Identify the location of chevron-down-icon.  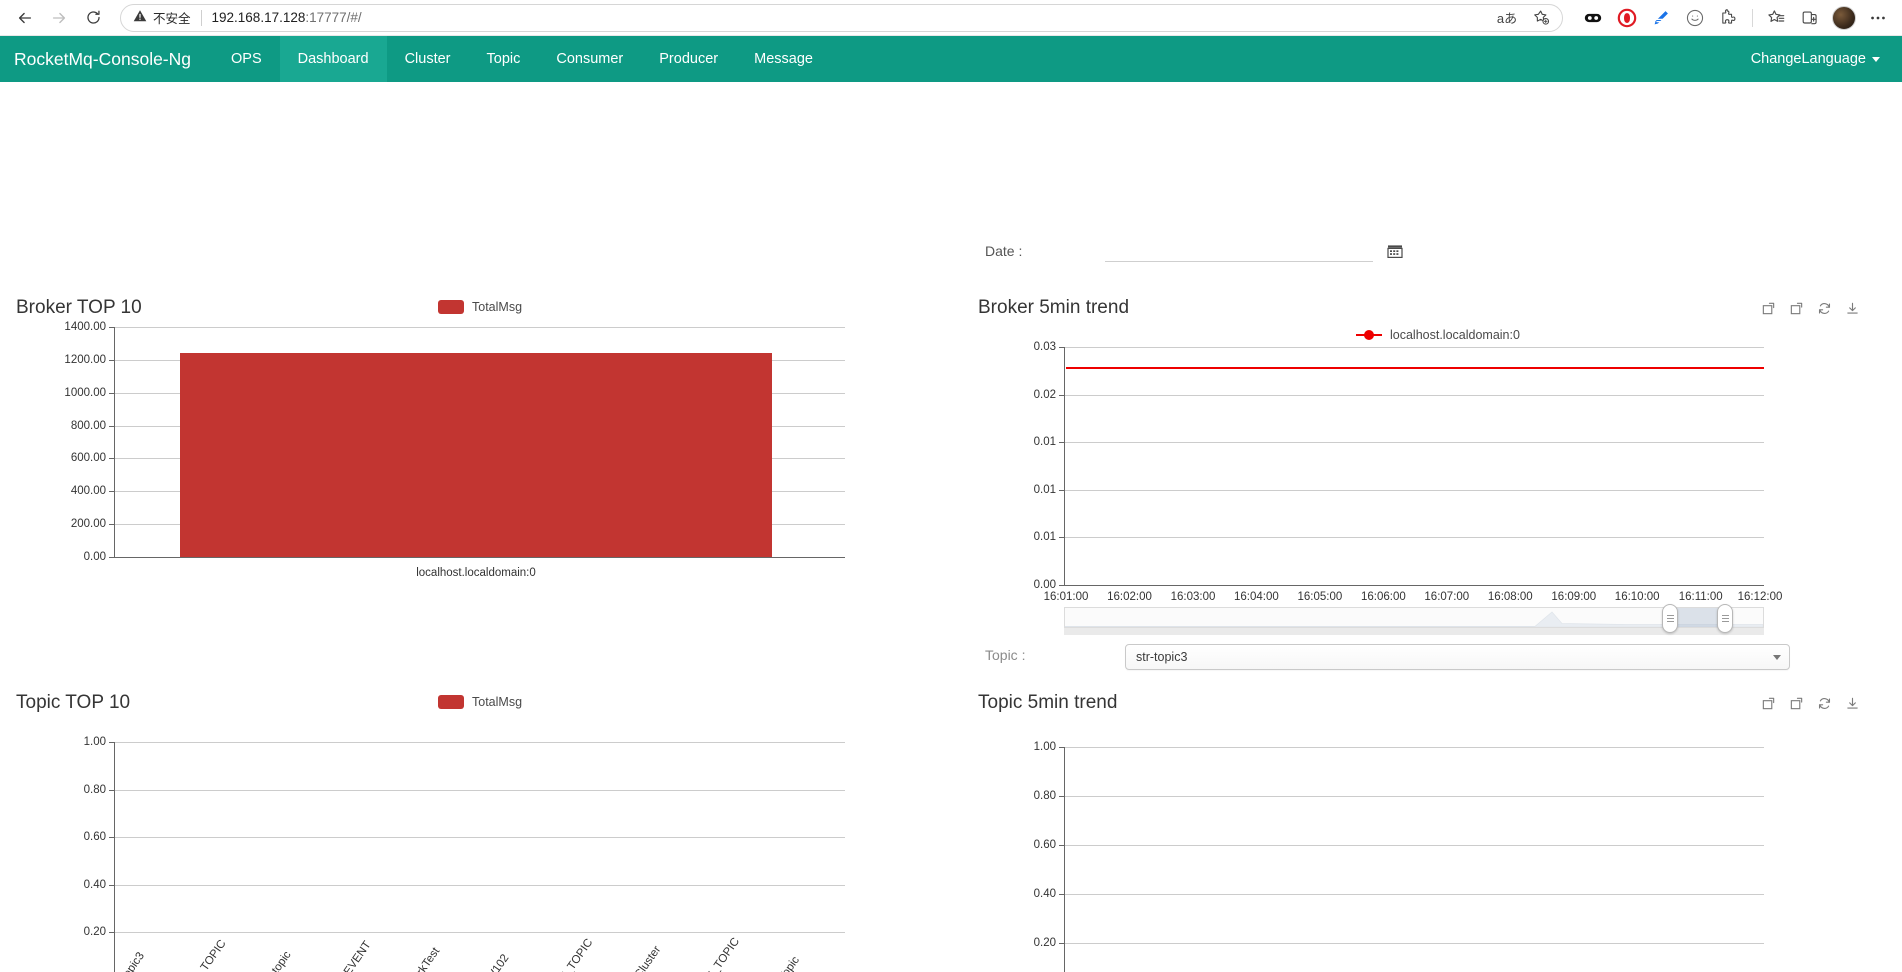
(1876, 59).